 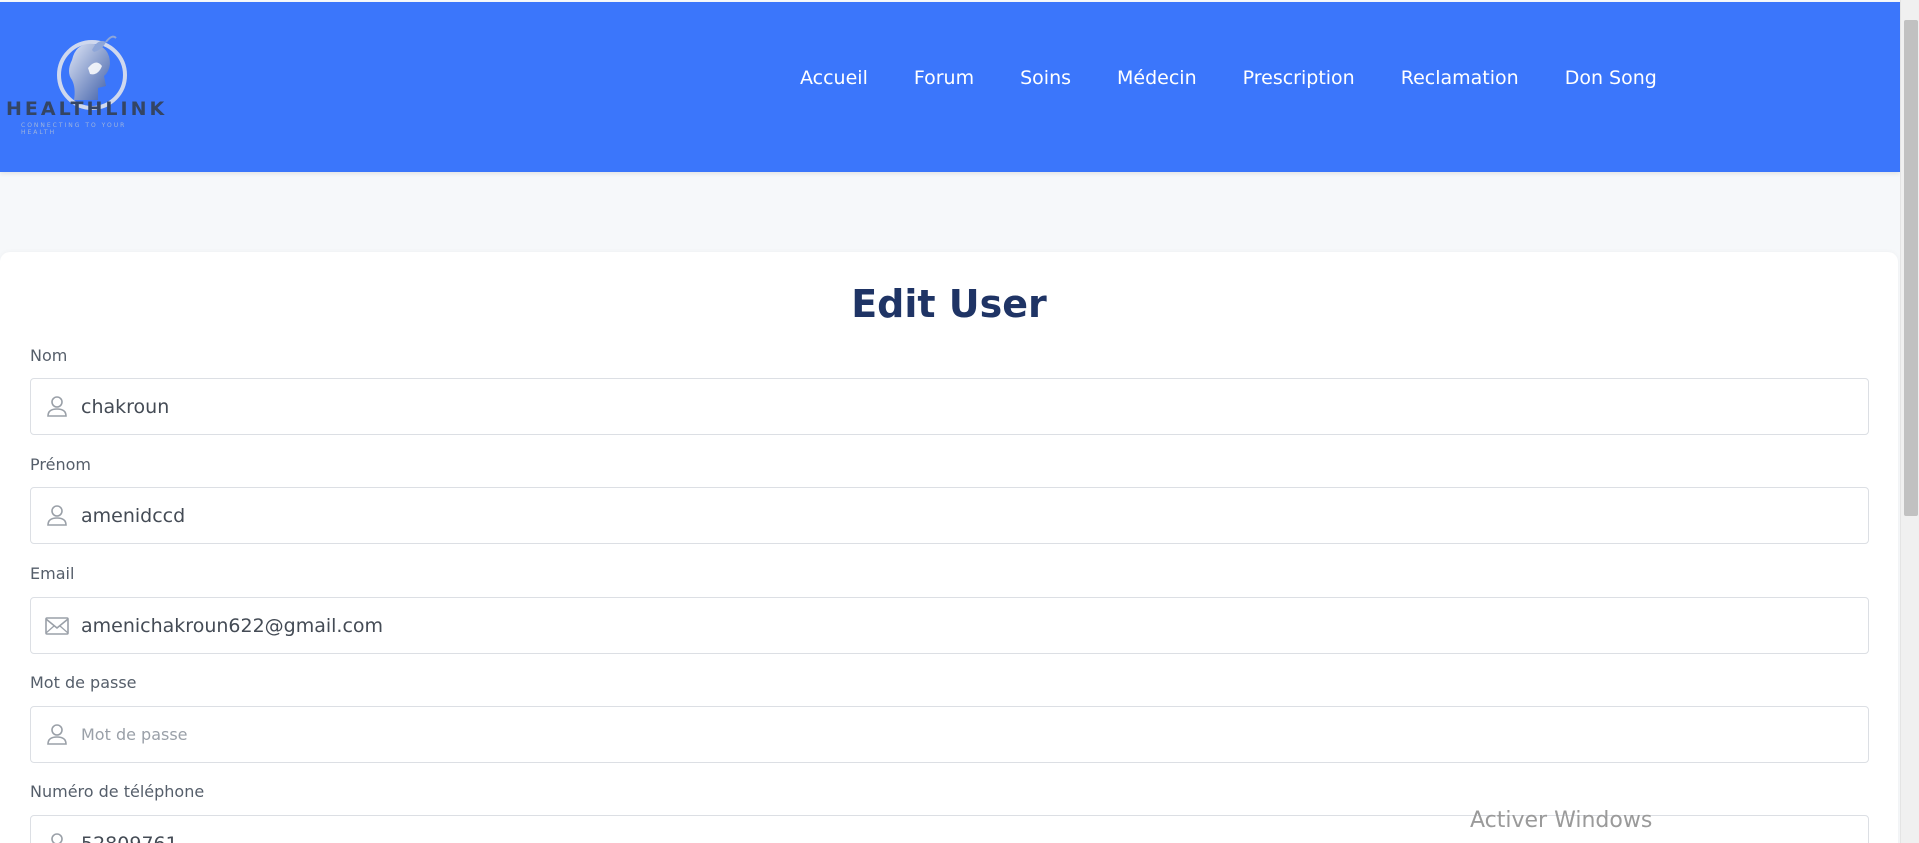 I want to click on page-scrollbar, so click(x=1909, y=421).